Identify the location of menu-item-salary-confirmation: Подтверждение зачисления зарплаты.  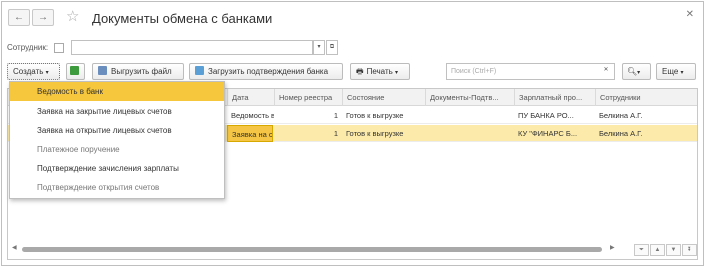
(117, 168).